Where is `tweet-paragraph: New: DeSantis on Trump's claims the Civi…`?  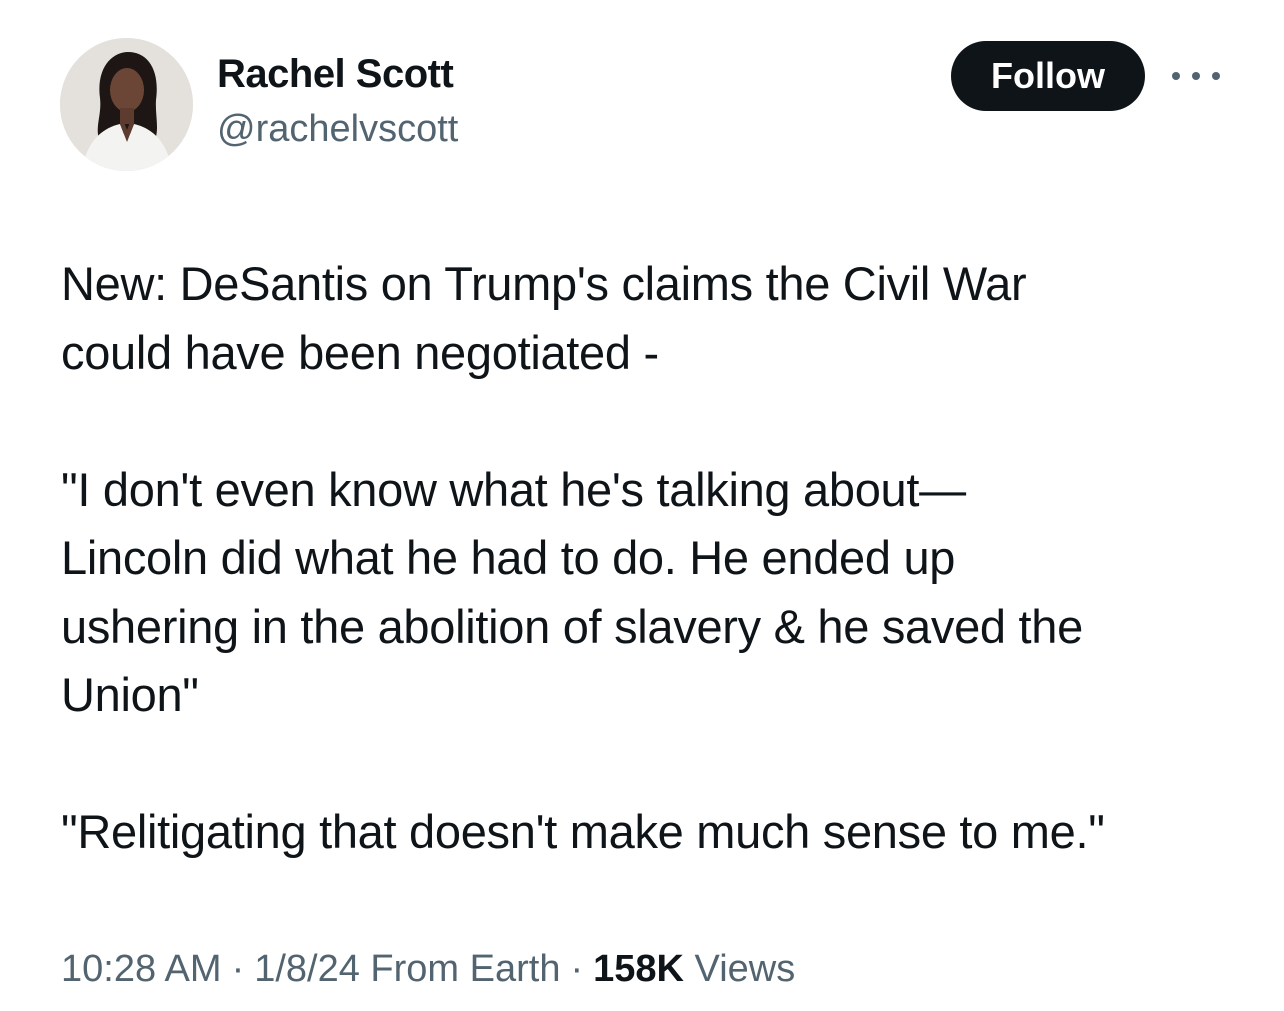
tweet-paragraph: New: DeSantis on Trump's claims the Civi… is located at coordinates (651, 318).